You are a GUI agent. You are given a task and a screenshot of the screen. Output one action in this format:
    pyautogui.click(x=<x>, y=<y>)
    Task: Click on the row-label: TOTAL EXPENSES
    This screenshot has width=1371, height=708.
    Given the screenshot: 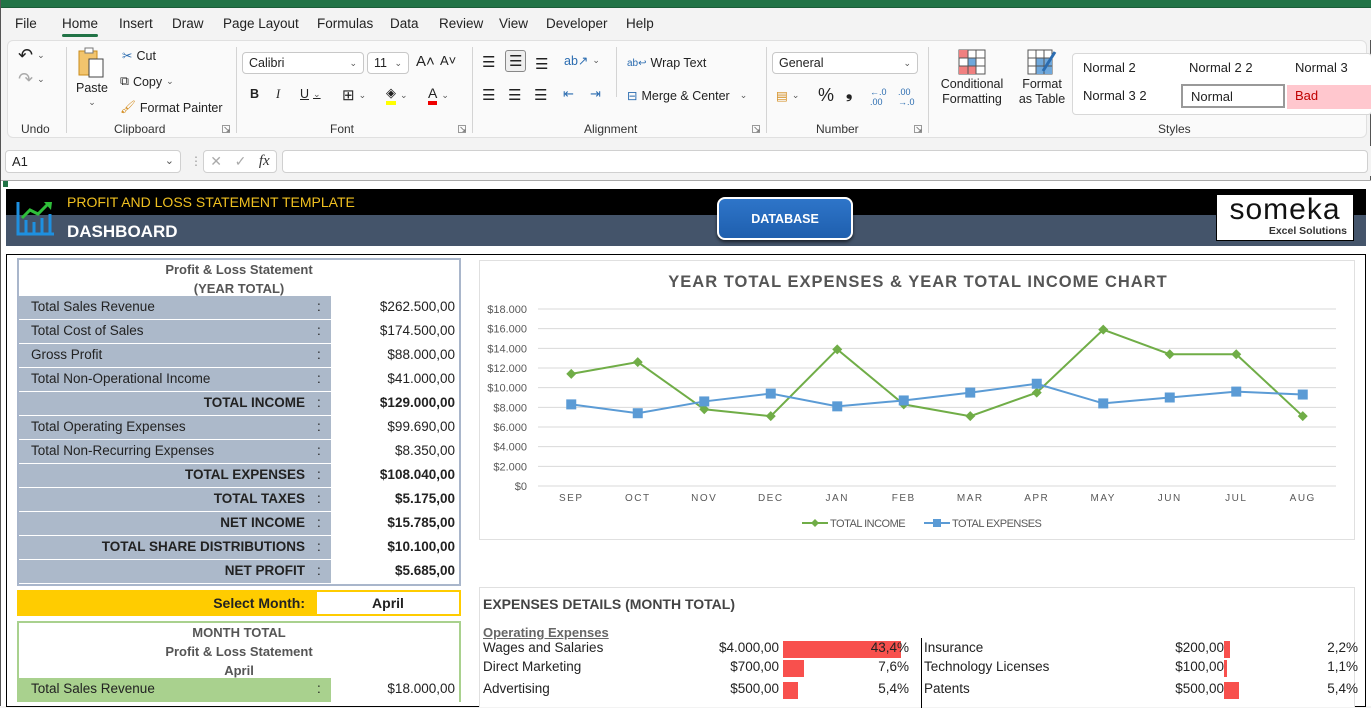 What is the action you would take?
    pyautogui.click(x=168, y=476)
    